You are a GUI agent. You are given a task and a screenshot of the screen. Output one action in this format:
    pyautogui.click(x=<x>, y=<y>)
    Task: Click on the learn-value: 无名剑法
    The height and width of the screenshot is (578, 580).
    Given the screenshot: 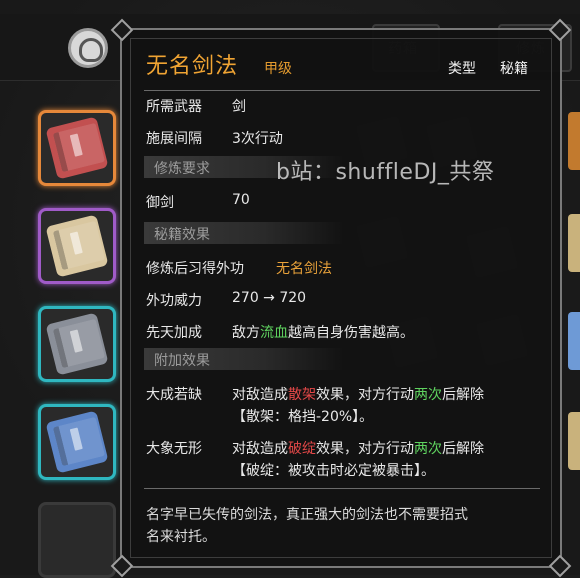 What is the action you would take?
    pyautogui.click(x=304, y=269)
    